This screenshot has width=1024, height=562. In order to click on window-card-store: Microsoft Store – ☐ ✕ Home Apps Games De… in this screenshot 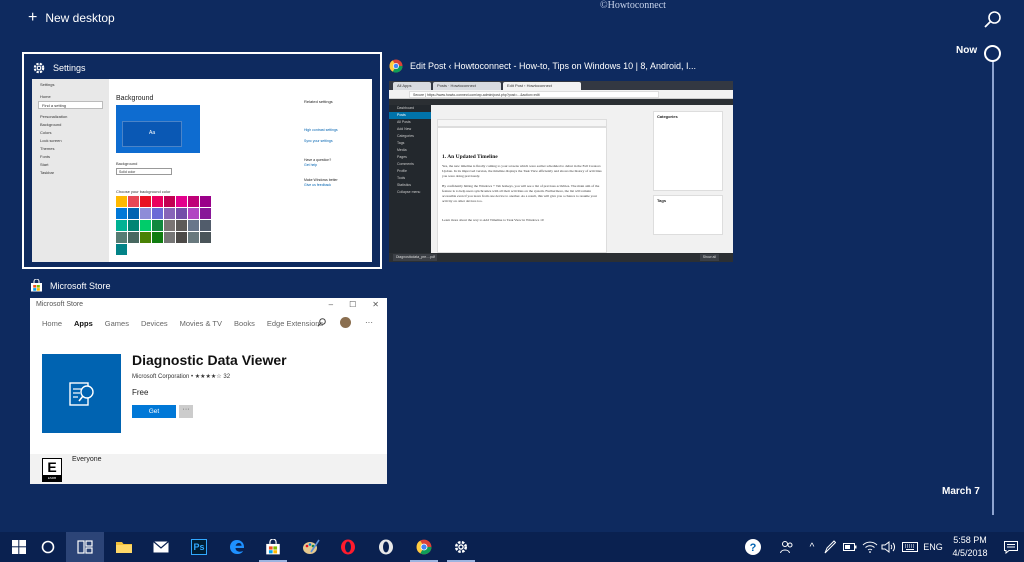, I will do `click(208, 391)`.